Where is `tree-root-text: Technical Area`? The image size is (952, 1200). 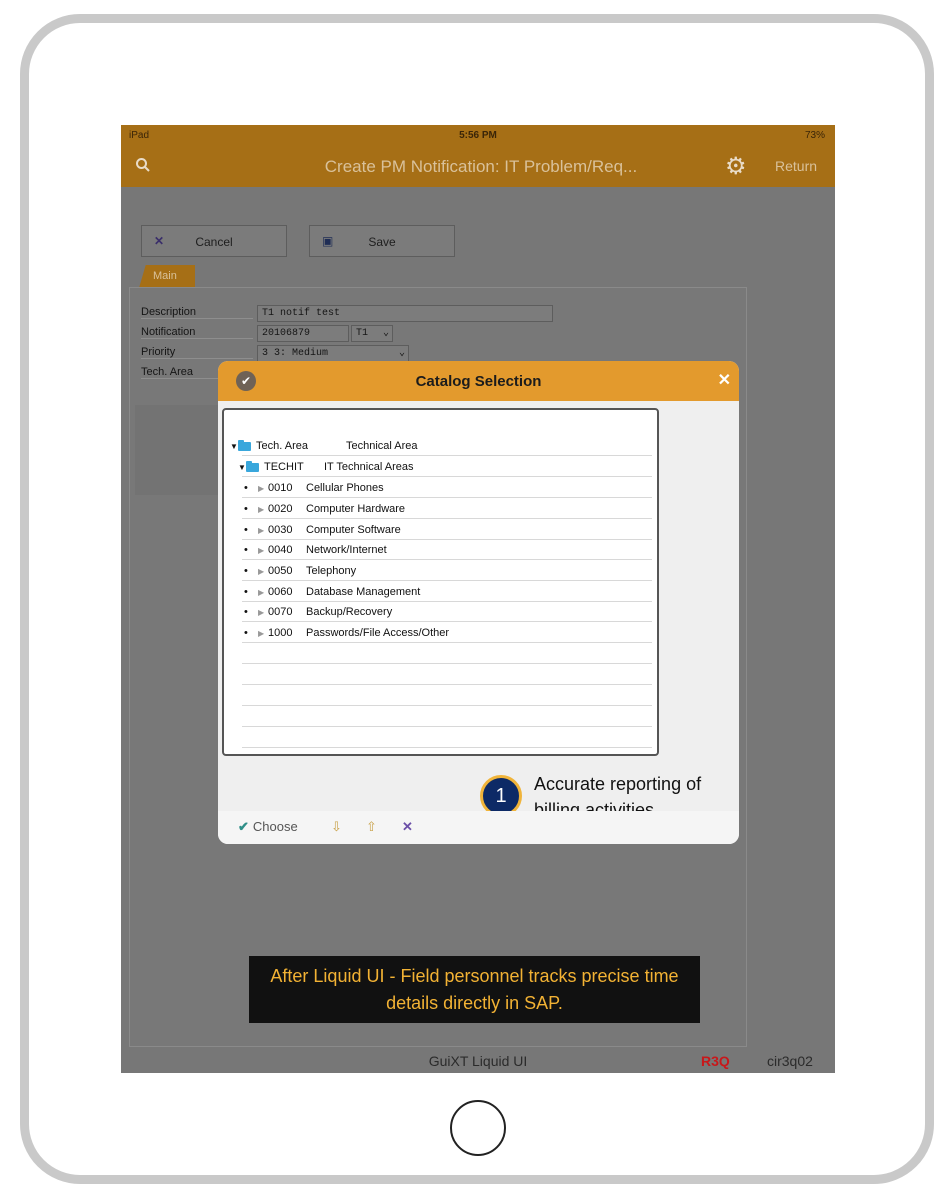
tree-root-text: Technical Area is located at coordinates (382, 446).